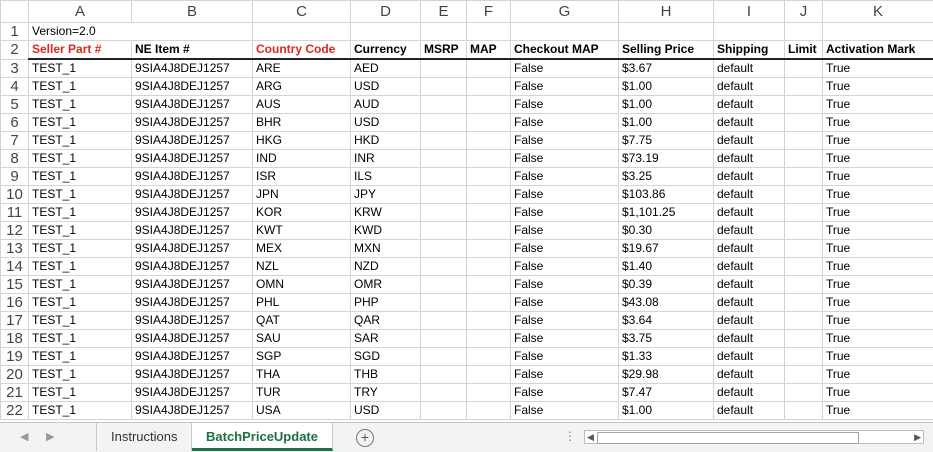 This screenshot has width=933, height=452. I want to click on horizontal-scrollbar: ◀ ▶, so click(754, 437).